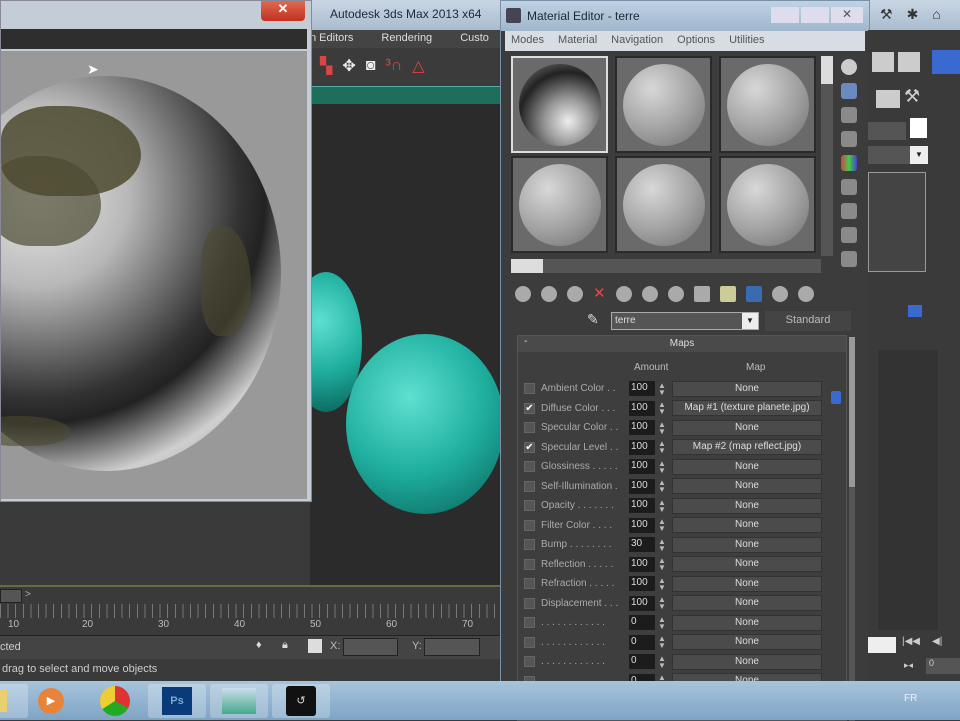  Describe the element at coordinates (577, 41) in the screenshot. I see `menu-material: Material` at that location.